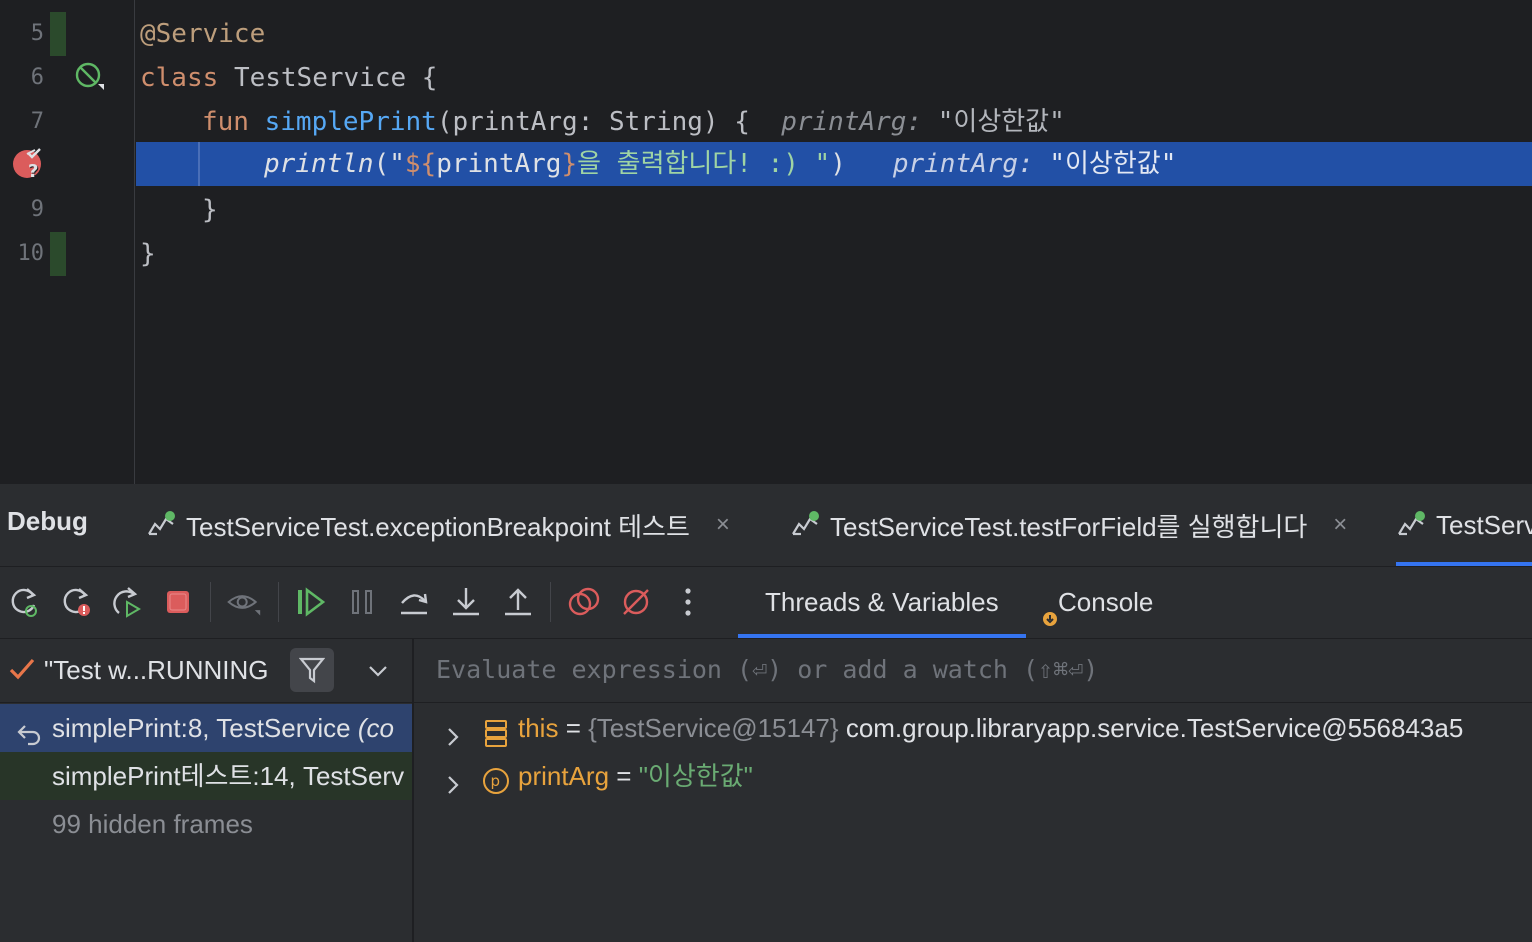 The image size is (1532, 942). Describe the element at coordinates (22, 670) in the screenshot. I see `check-icon` at that location.